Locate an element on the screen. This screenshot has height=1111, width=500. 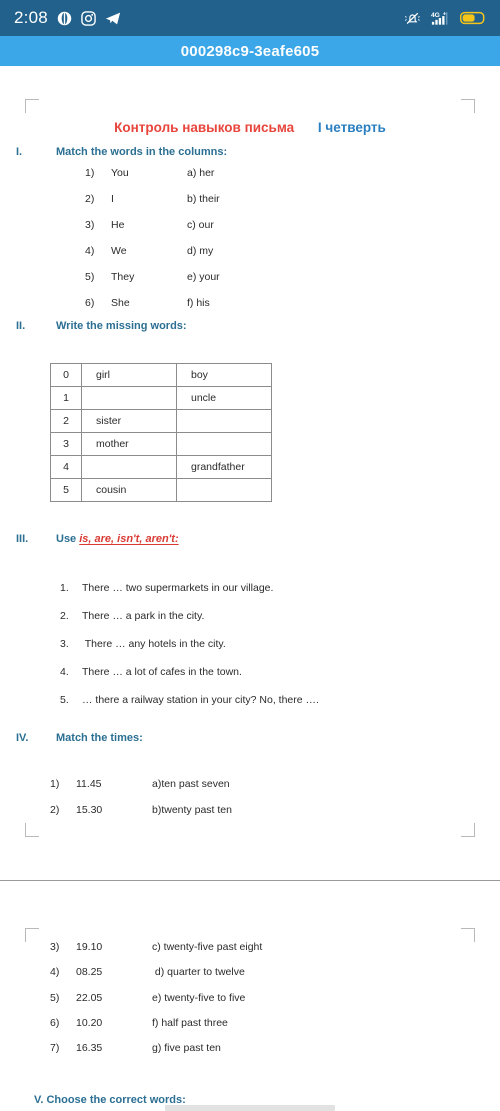
section-4-heading: IV. Match the times: is located at coordinates (79, 738).